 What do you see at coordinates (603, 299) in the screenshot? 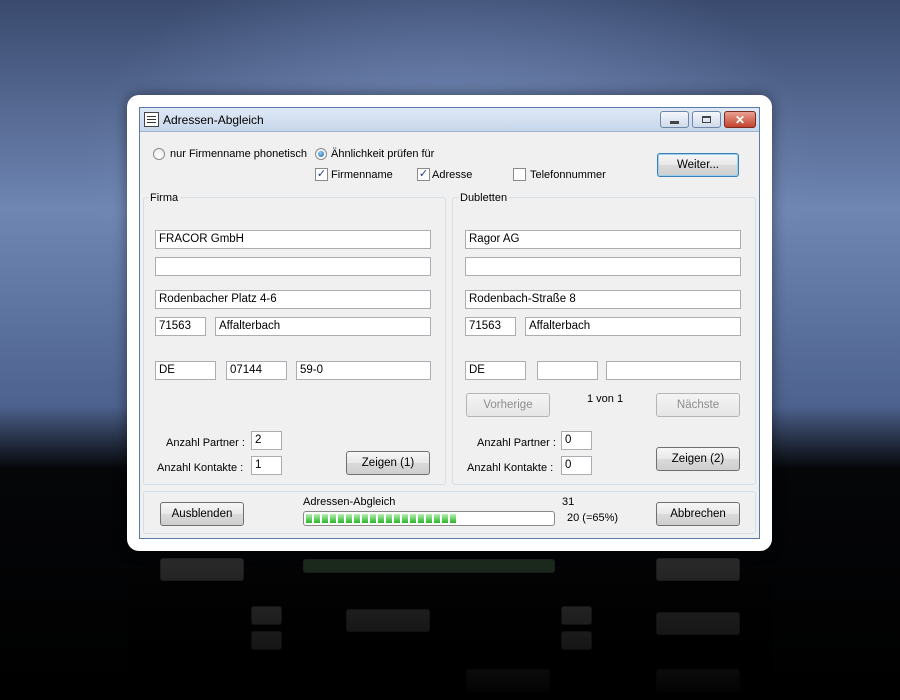
I see `dubletten-street-field: Rodenbach-Straße 8` at bounding box center [603, 299].